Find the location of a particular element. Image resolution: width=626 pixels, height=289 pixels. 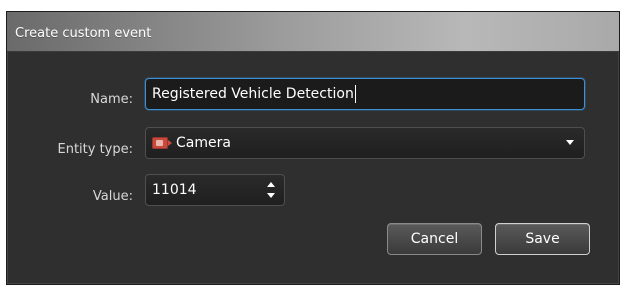

value-stepper-value: 11014 is located at coordinates (174, 190).